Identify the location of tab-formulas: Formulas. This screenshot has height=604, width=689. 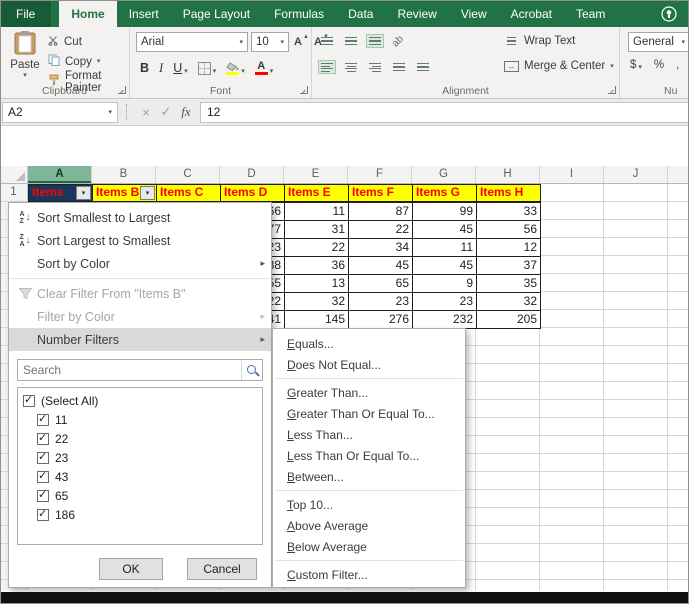
(299, 13).